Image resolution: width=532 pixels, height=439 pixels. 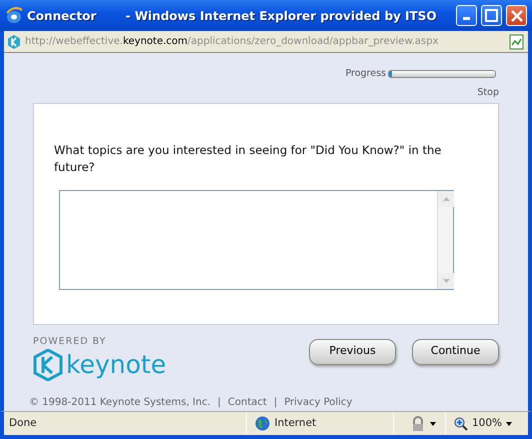 I want to click on close-button, so click(x=516, y=15).